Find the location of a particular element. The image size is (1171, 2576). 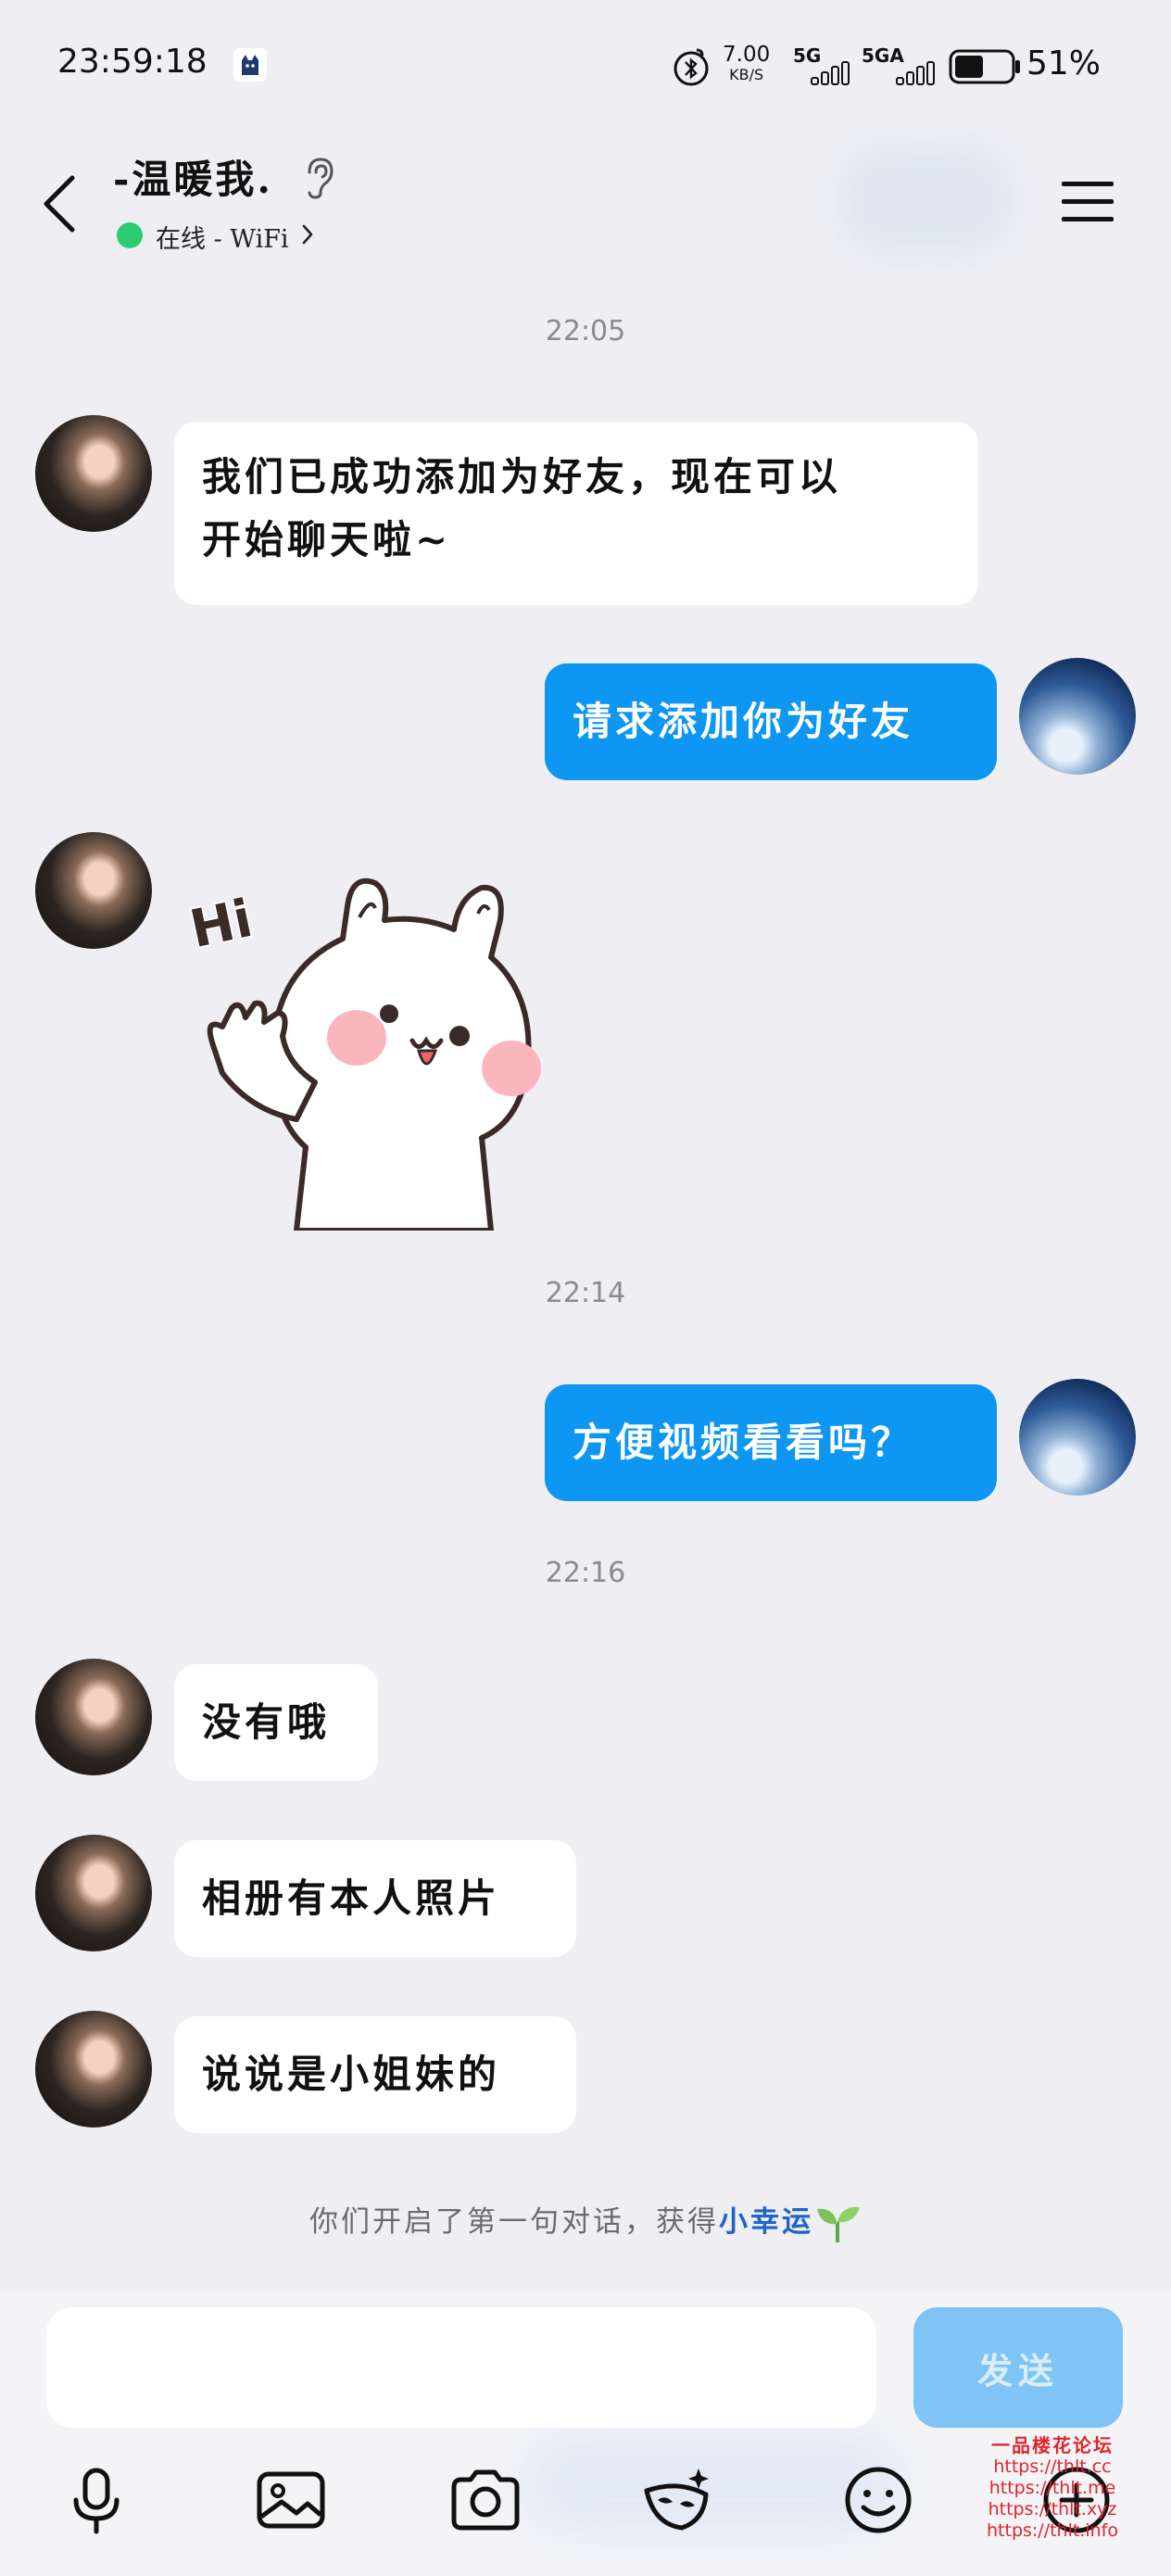

watermark-title: 一品楼花论坛 is located at coordinates (1053, 2445).